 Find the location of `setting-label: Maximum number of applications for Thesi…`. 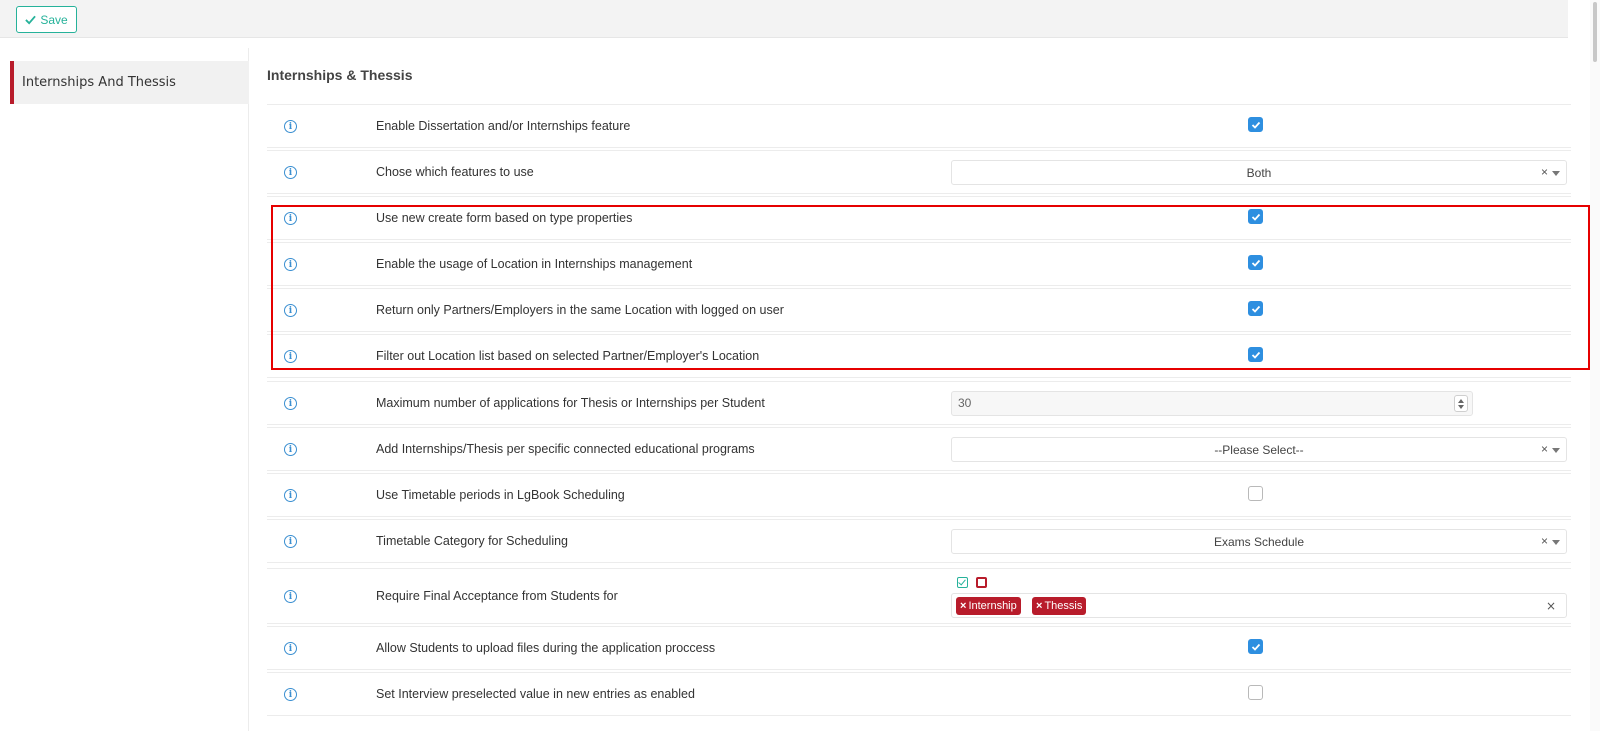

setting-label: Maximum number of applications for Thesi… is located at coordinates (570, 403).